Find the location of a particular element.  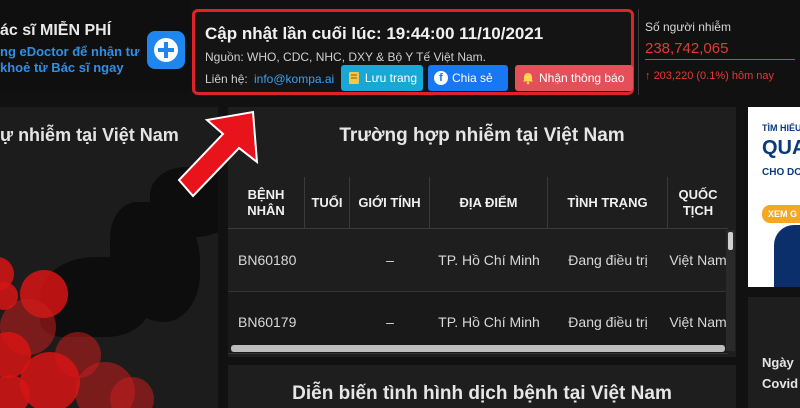

header-patient: BỆNH NHÂN is located at coordinates (266, 203).